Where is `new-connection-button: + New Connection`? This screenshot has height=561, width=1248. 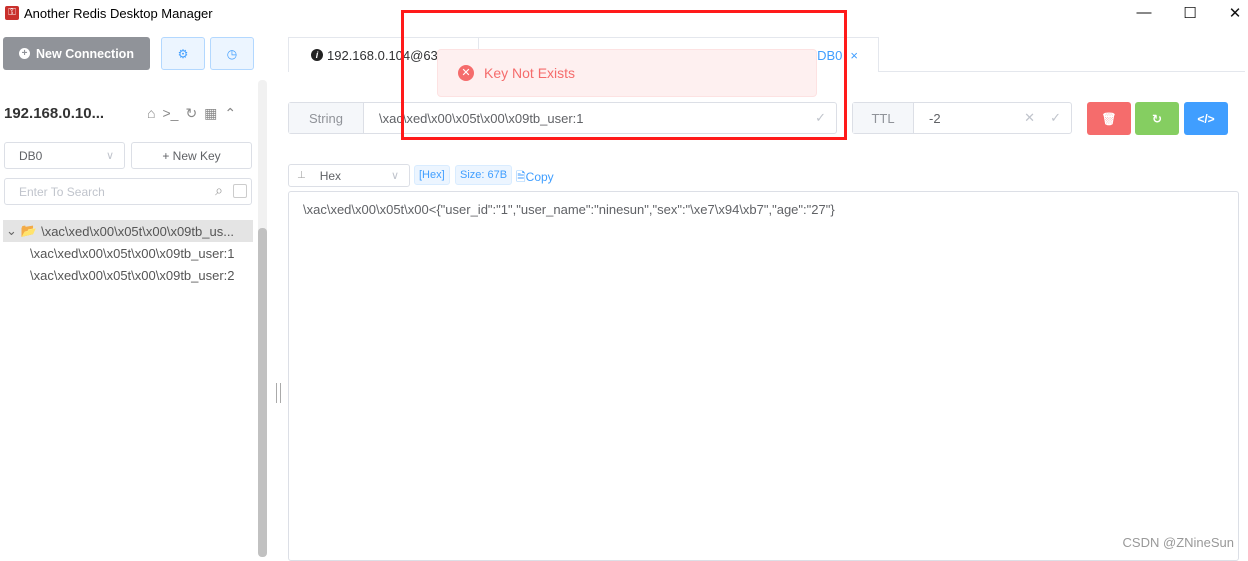 new-connection-button: + New Connection is located at coordinates (76, 53).